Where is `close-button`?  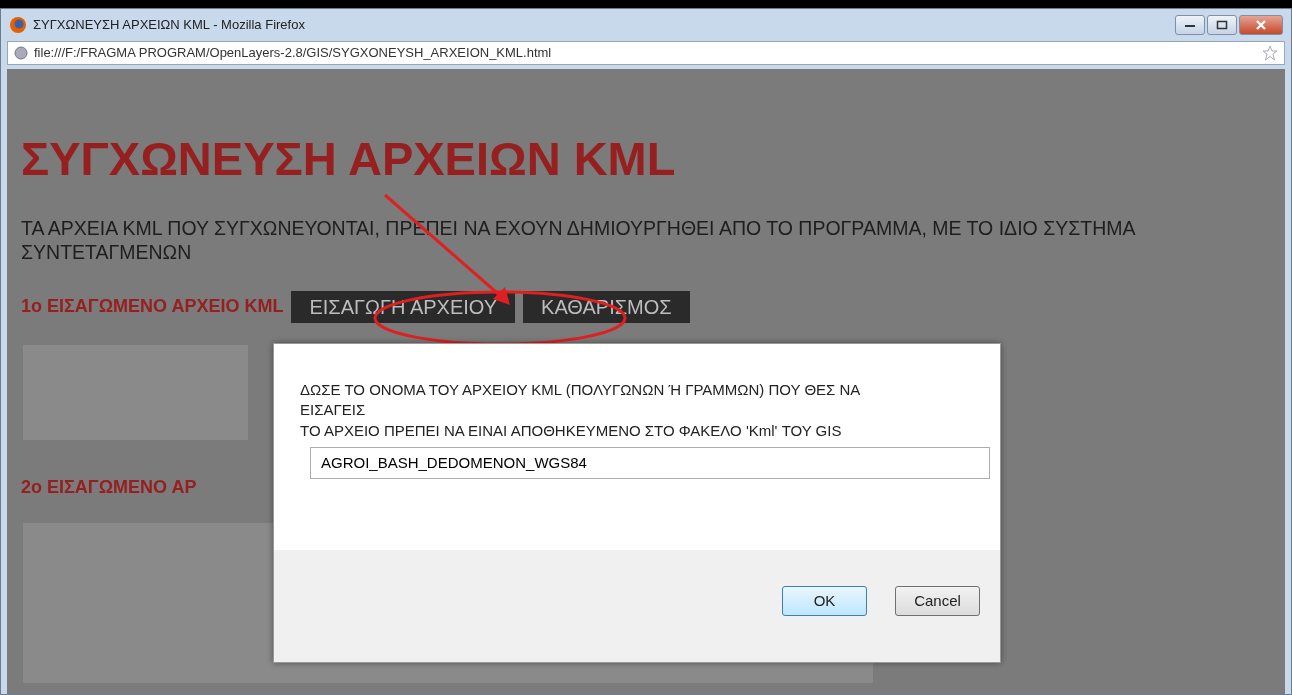
close-button is located at coordinates (1261, 25).